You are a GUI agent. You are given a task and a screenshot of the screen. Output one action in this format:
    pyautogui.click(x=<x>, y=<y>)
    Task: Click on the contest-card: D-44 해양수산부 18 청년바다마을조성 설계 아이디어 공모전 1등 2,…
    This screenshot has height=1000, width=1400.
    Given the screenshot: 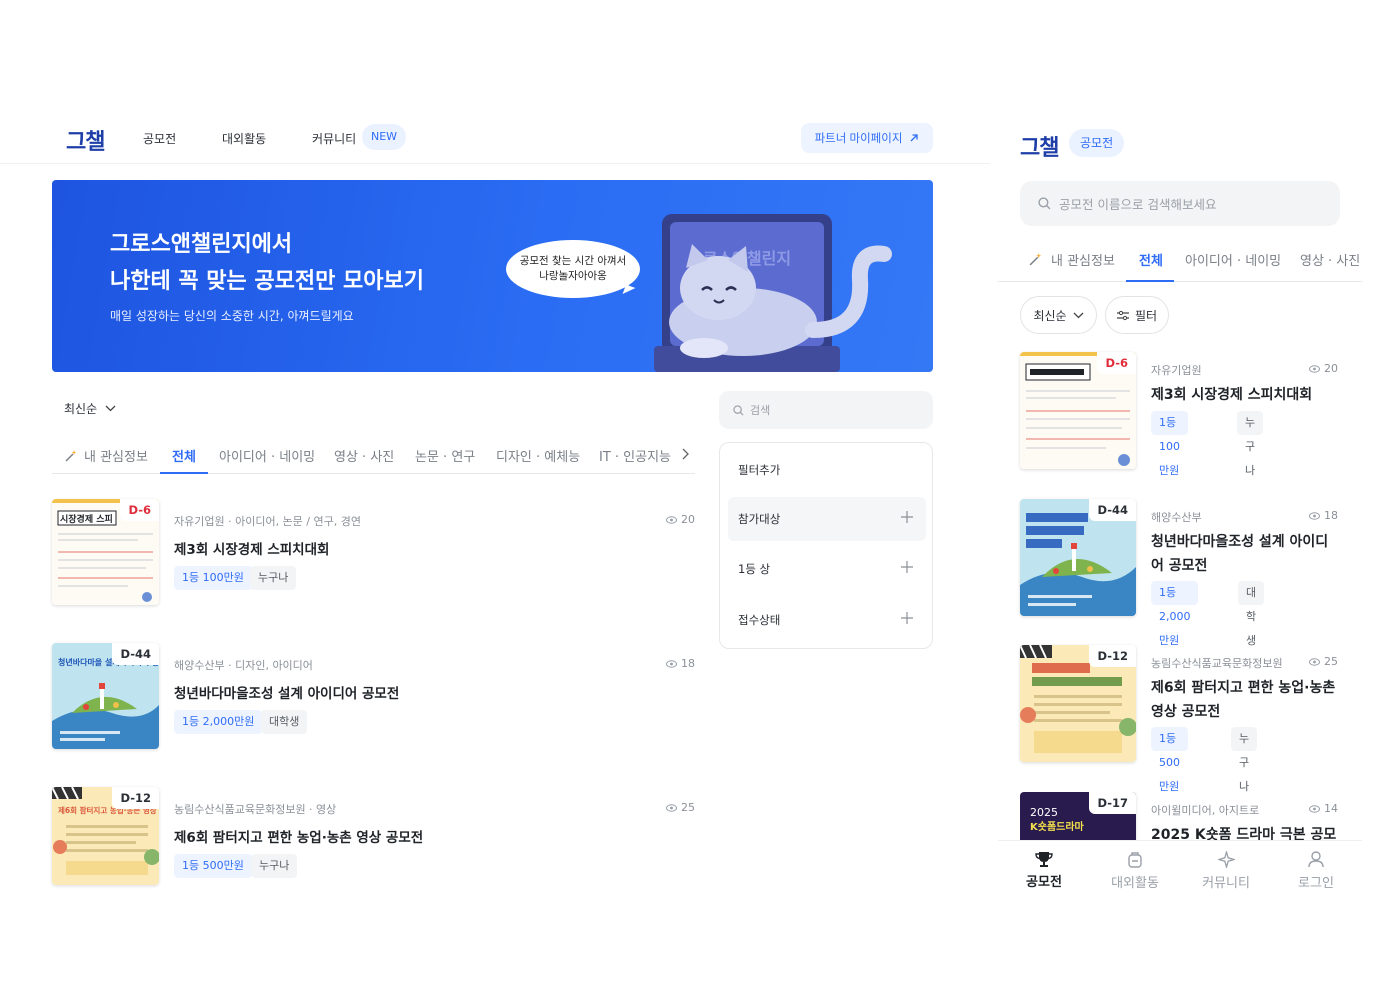 What is the action you would take?
    pyautogui.click(x=1180, y=573)
    